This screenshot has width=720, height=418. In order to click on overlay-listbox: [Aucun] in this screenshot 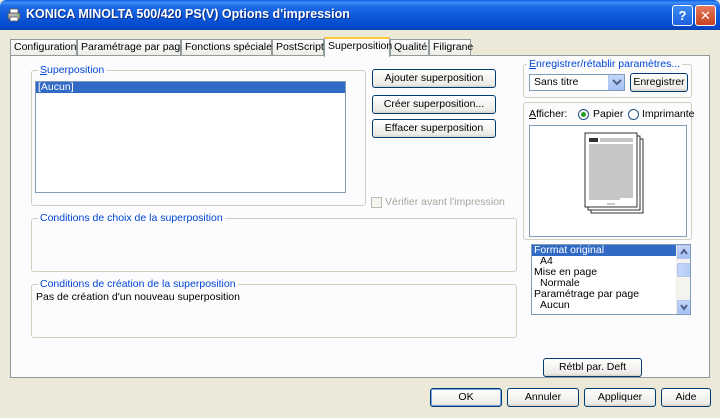, I will do `click(190, 137)`.